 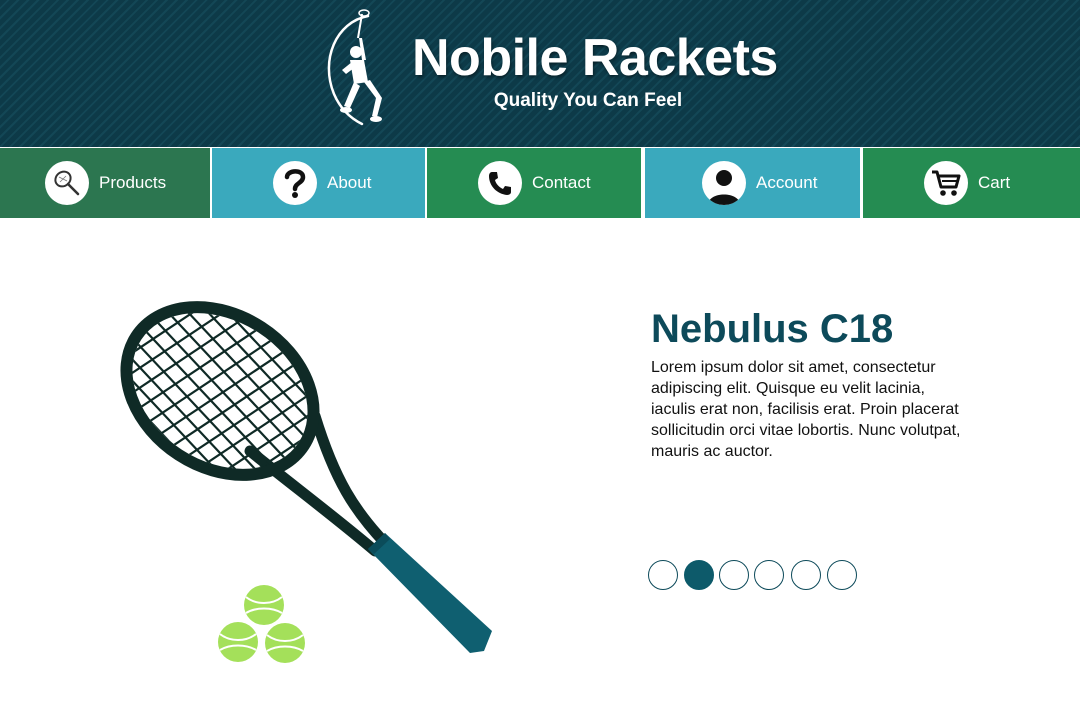 I want to click on carousel-indicators, so click(x=758, y=576).